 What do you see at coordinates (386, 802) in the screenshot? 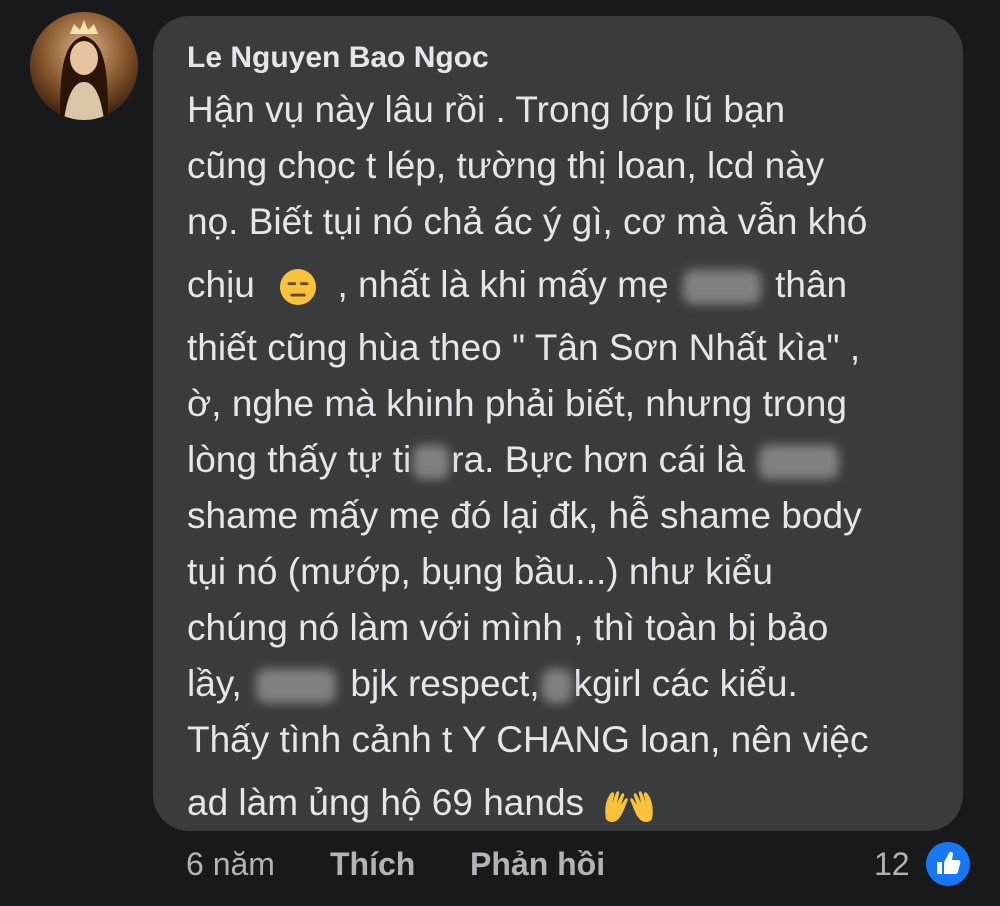
I see `comment-text: ad làm ủng hộ 69 hands` at bounding box center [386, 802].